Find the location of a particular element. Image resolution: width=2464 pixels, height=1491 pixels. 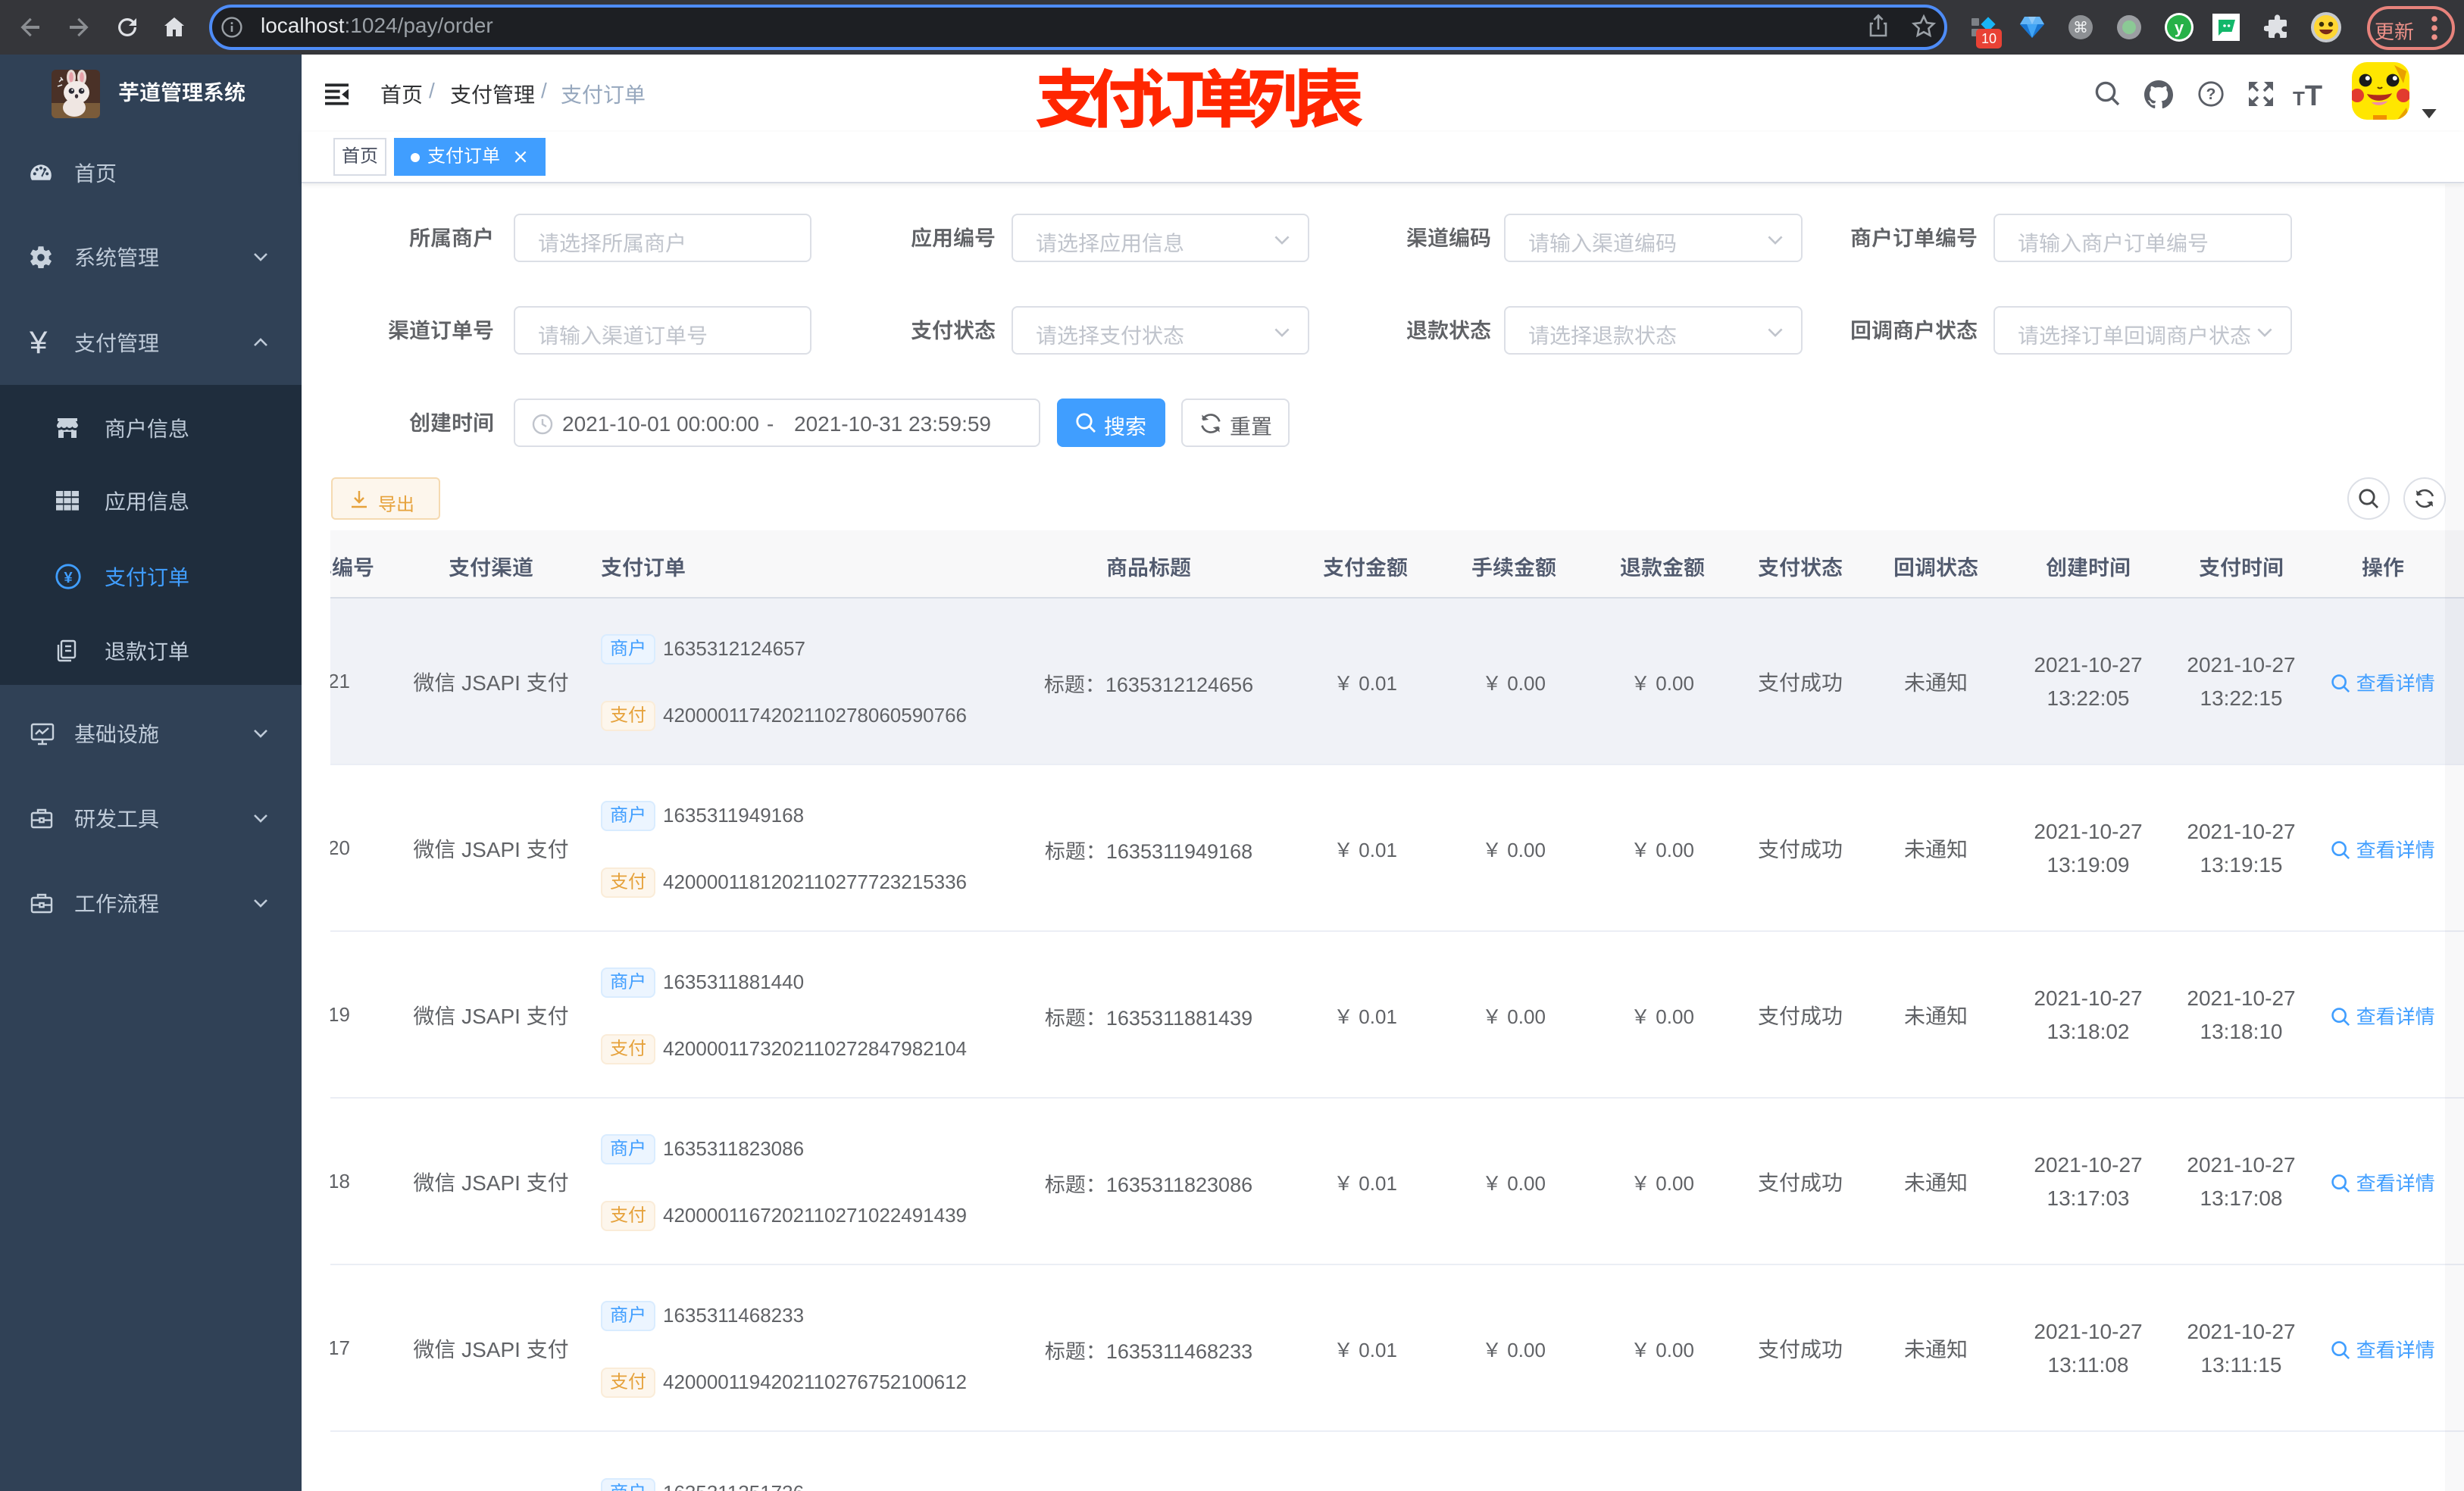

svg-text: y is located at coordinates (2179, 27).